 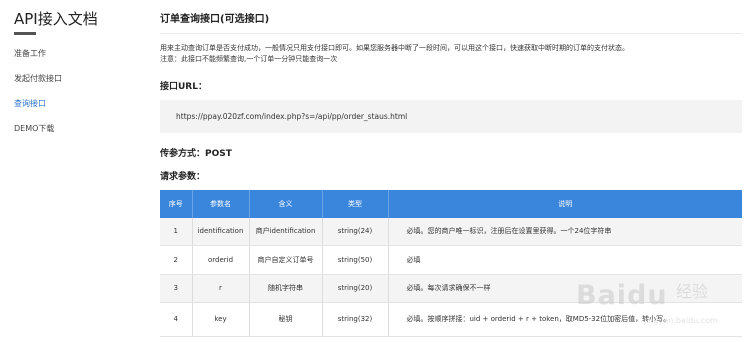 I want to click on watermark-brand: Baidu, so click(x=622, y=295).